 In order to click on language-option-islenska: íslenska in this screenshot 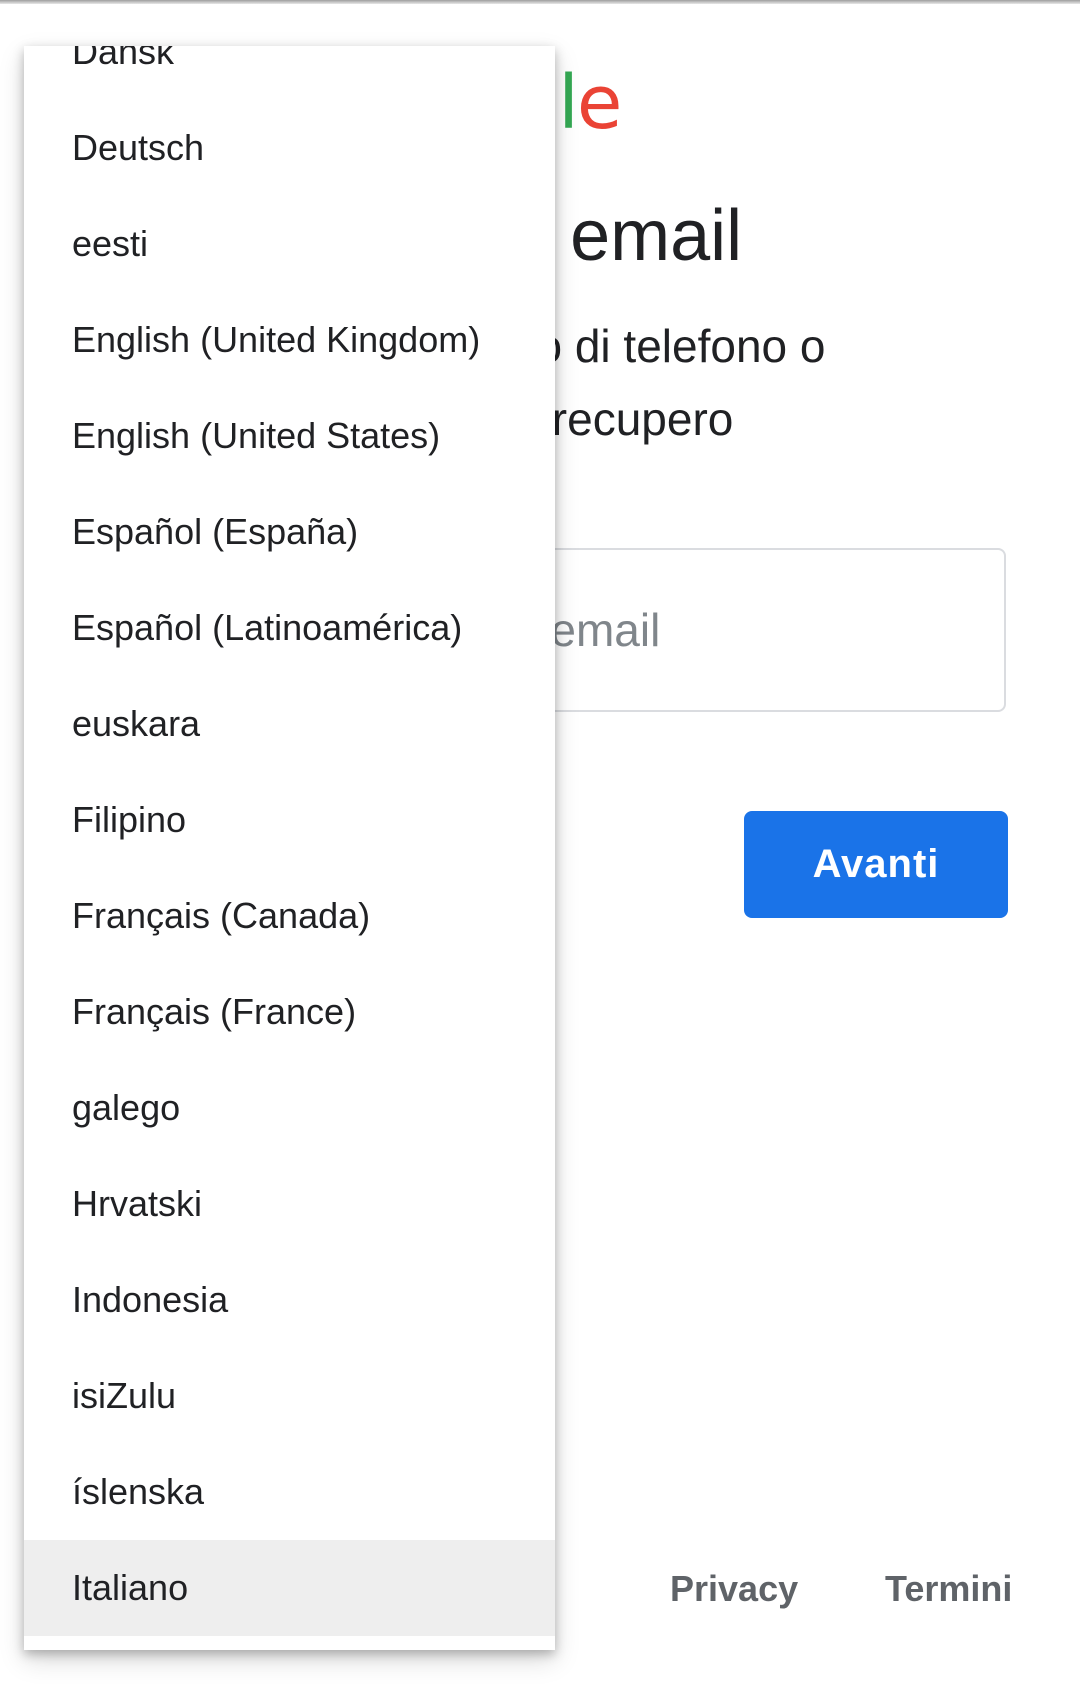, I will do `click(289, 1492)`.